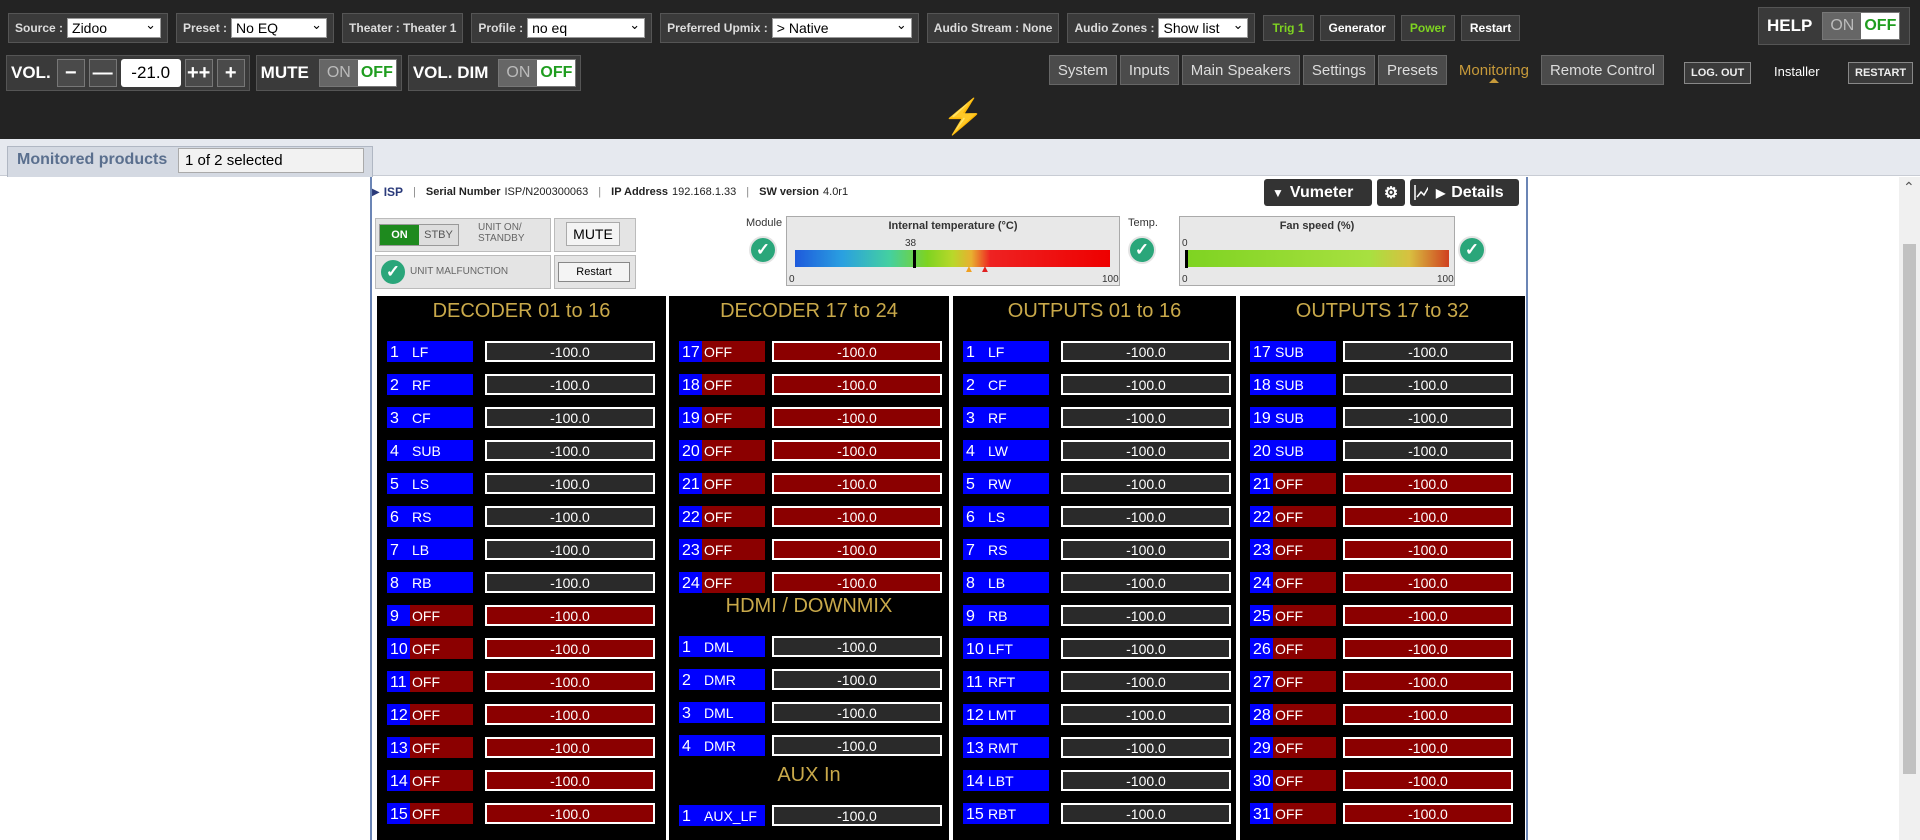  What do you see at coordinates (1880, 26) in the screenshot?
I see `help-off: OFF` at bounding box center [1880, 26].